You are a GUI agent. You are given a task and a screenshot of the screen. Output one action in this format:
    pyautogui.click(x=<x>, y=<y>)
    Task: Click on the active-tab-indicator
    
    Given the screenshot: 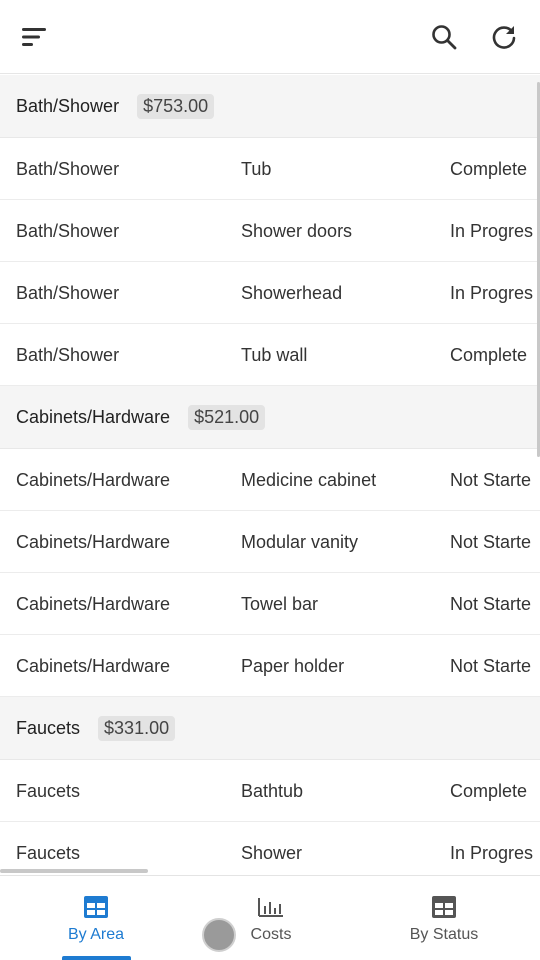 What is the action you would take?
    pyautogui.click(x=96, y=958)
    